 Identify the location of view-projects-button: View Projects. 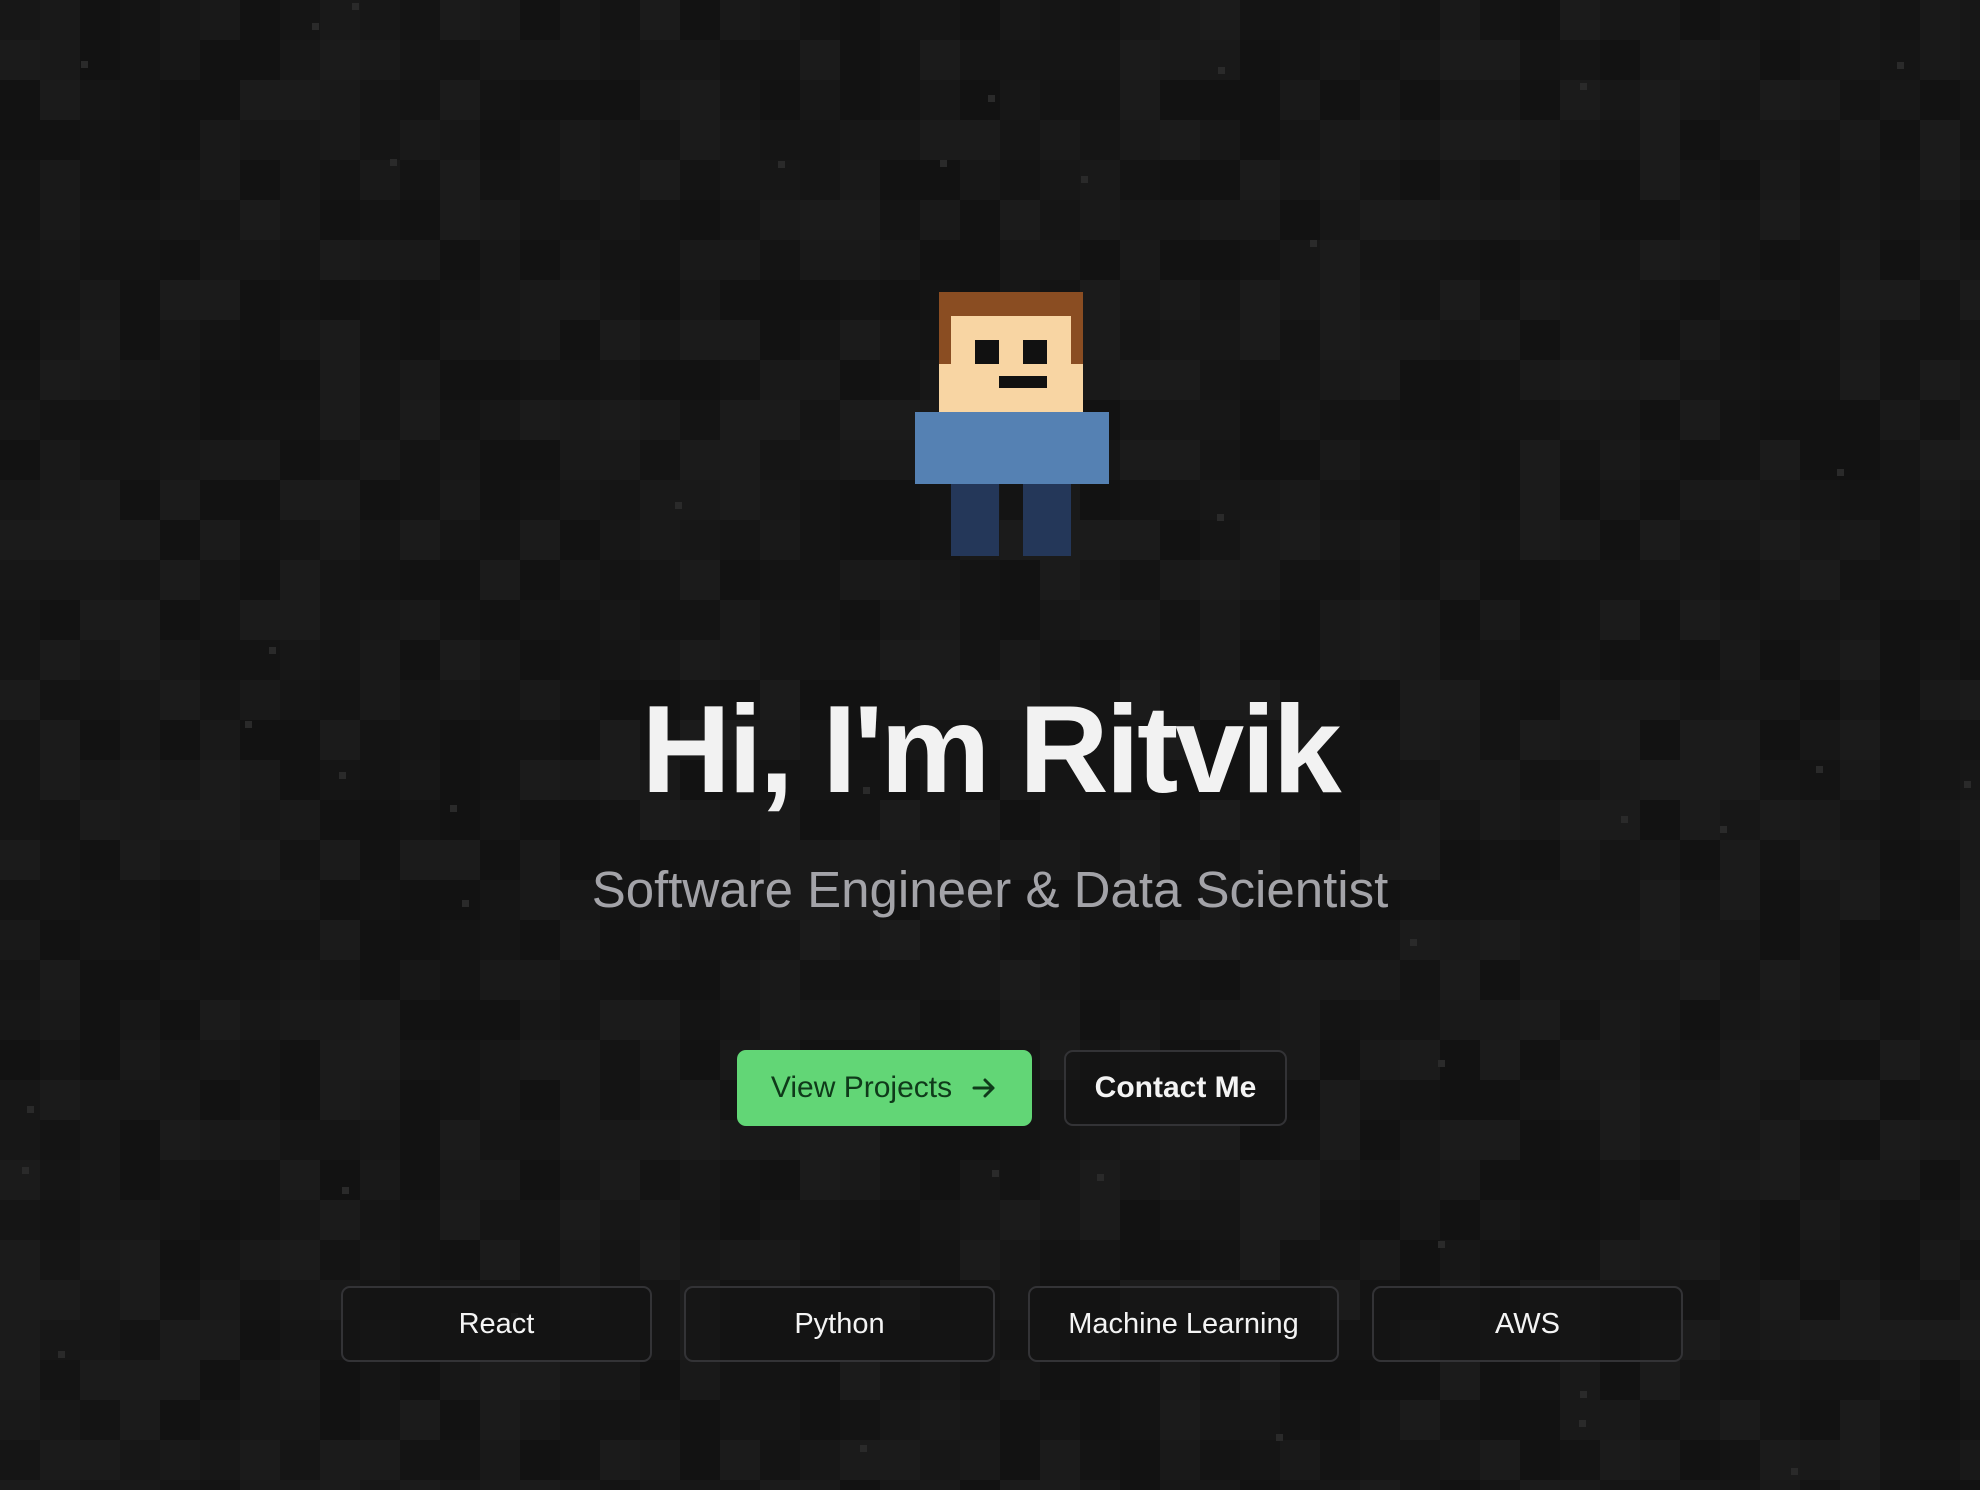
(884, 1088).